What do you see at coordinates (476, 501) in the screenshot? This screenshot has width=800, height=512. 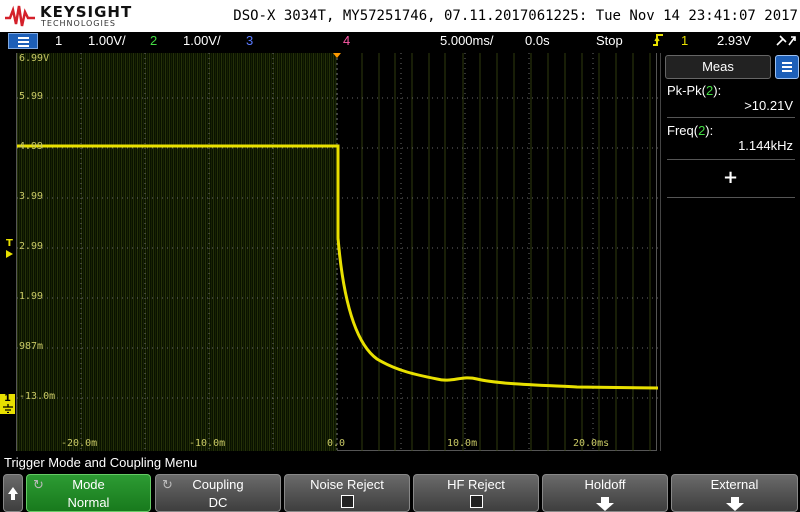 I see `hf-reject-checkbox` at bounding box center [476, 501].